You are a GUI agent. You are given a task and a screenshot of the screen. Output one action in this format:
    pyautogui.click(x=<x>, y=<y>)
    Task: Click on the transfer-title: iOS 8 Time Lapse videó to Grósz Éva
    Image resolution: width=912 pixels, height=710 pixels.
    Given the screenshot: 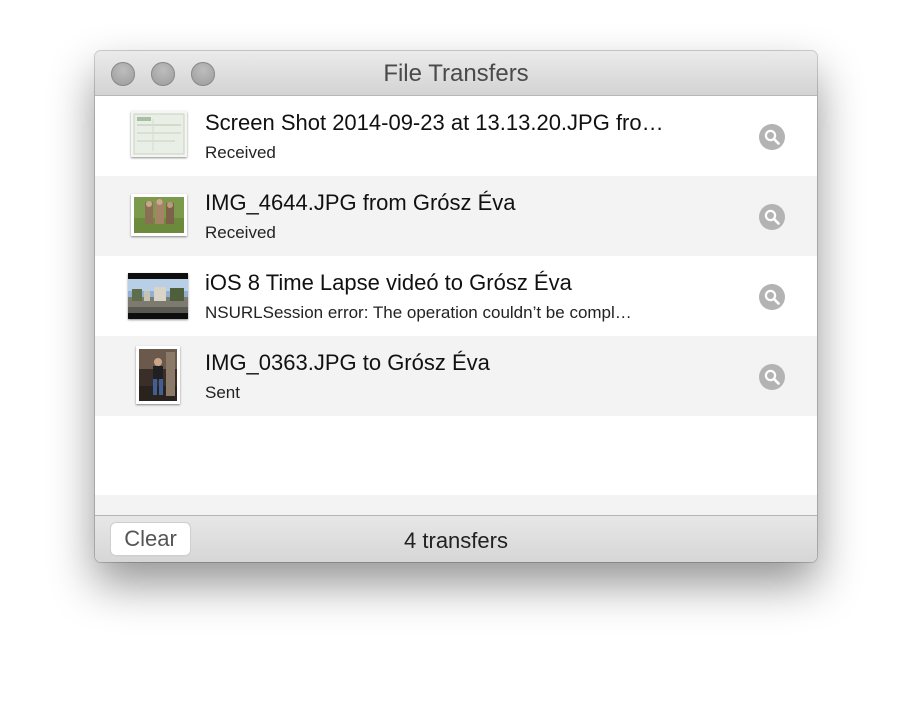 What is the action you would take?
    pyautogui.click(x=388, y=282)
    